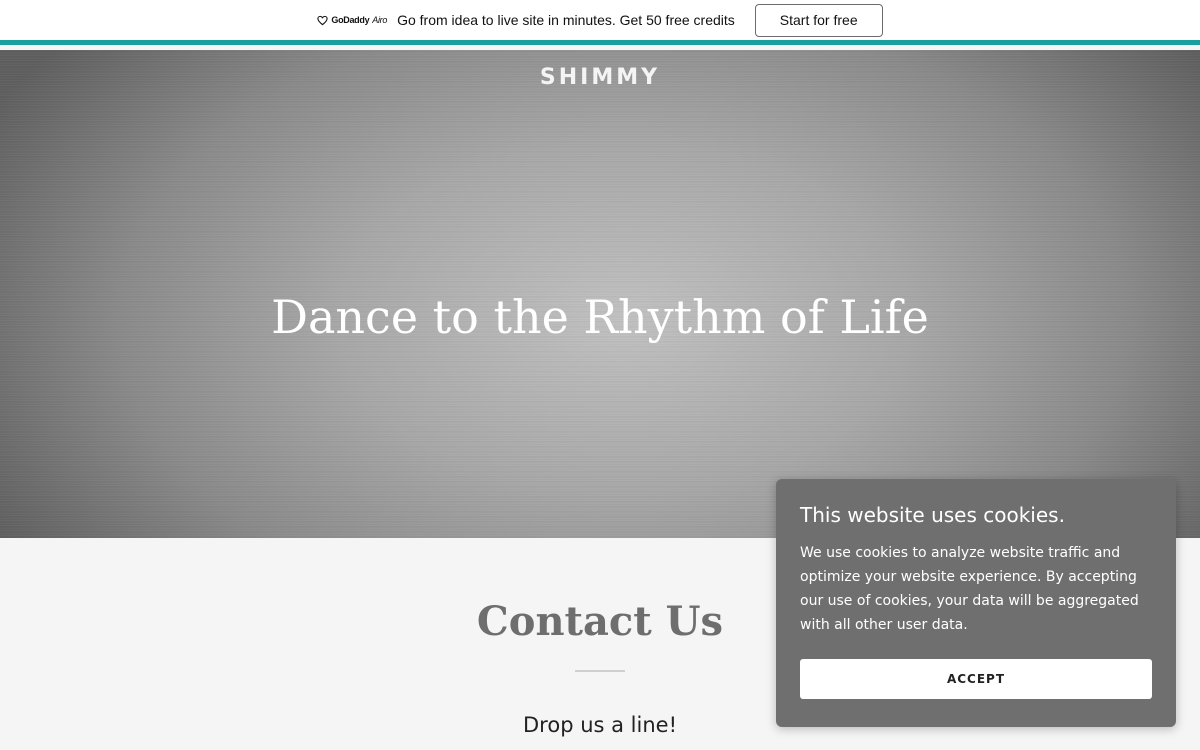 The width and height of the screenshot is (1200, 750). I want to click on site-brand-logo: SHIMMY, so click(600, 77).